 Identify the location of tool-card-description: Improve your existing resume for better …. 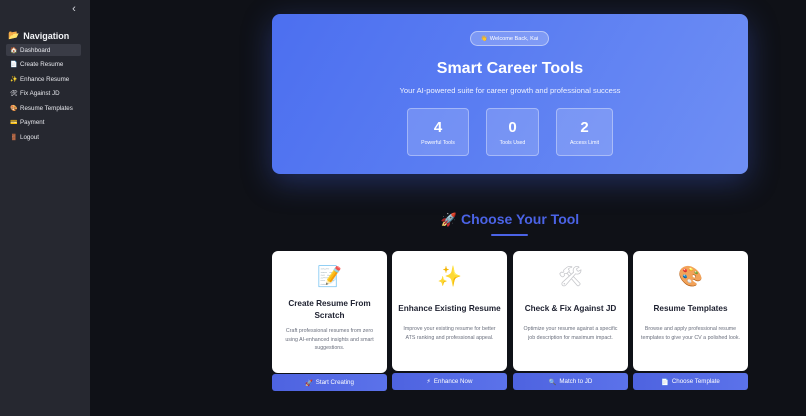
(449, 333).